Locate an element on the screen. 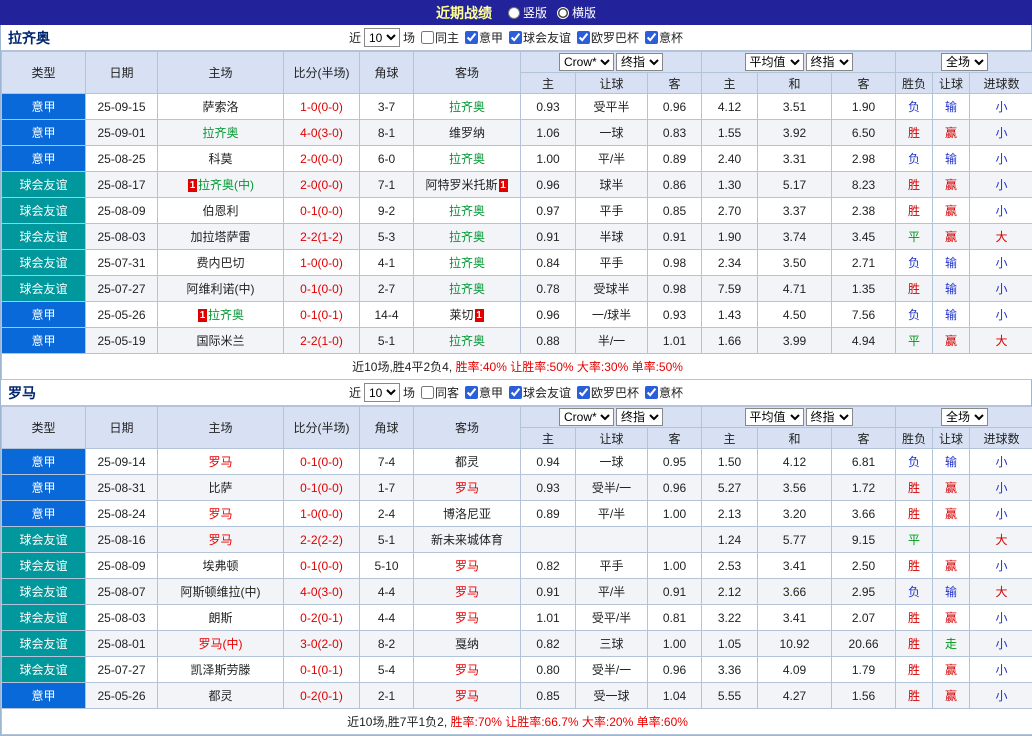  match-date: 25-08-09 is located at coordinates (122, 211).